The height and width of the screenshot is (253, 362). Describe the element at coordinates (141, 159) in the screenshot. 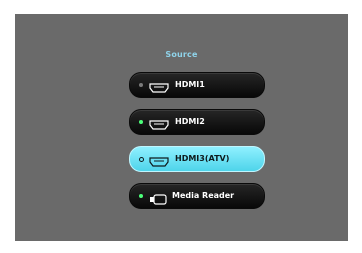

I see `selected-dot-icon` at that location.